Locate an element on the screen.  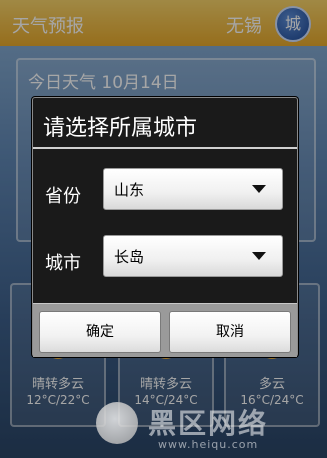
dialog-title: 请选择所属城市 is located at coordinates (120, 128).